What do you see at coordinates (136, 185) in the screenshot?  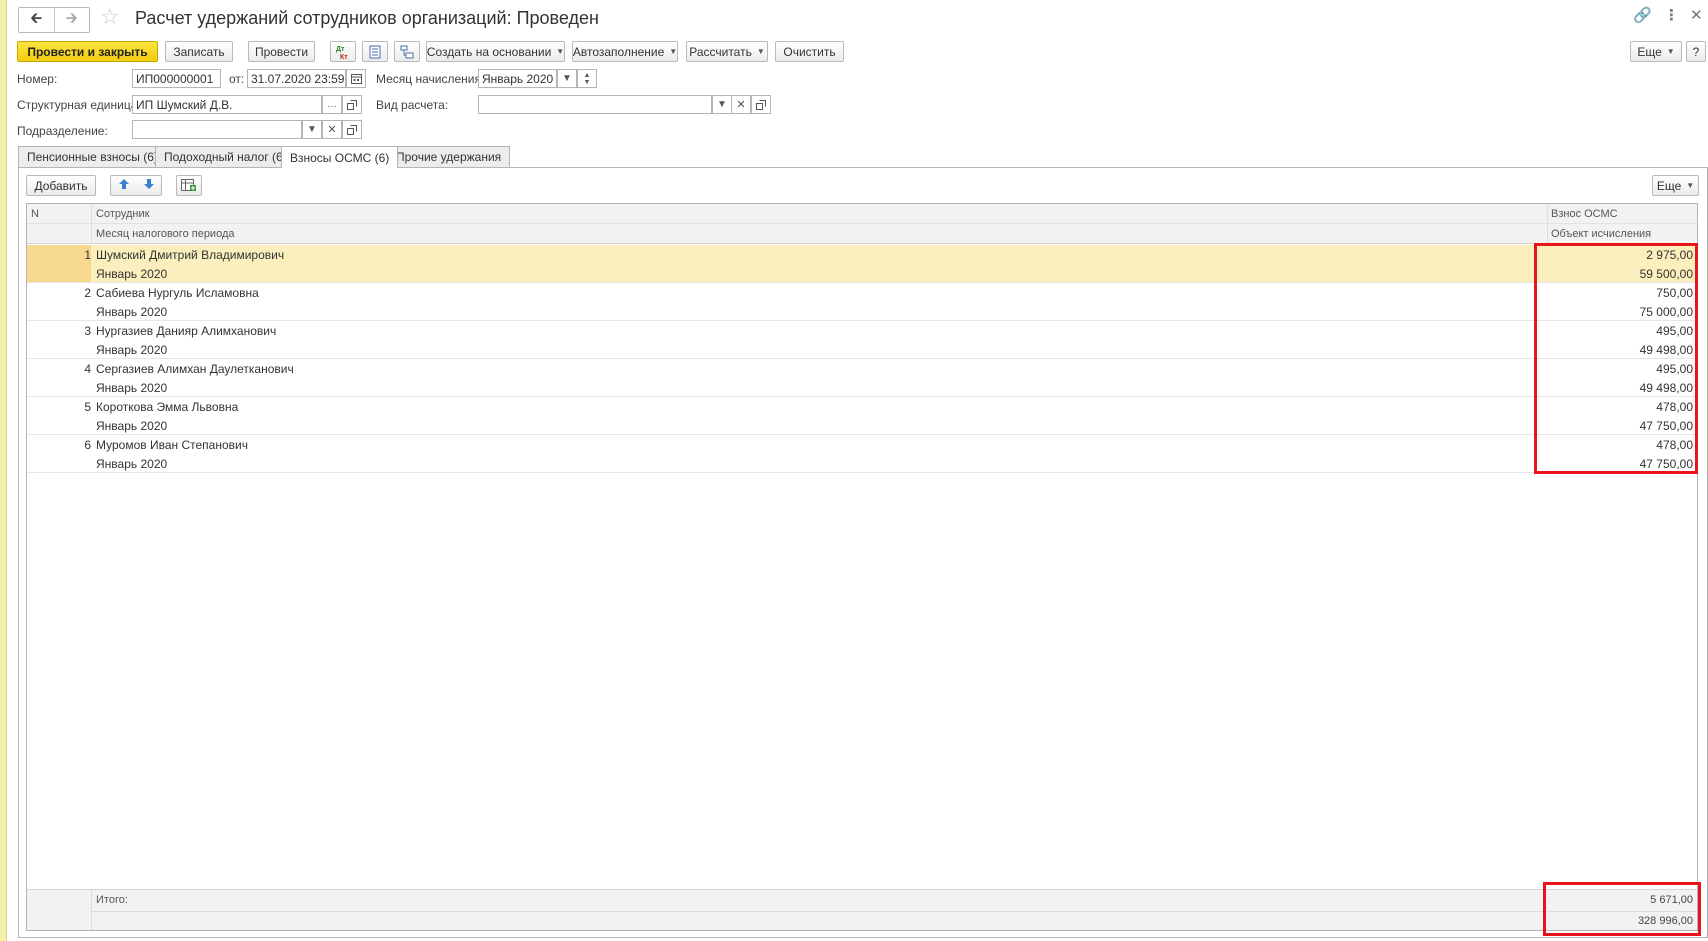 I see `move-buttons` at bounding box center [136, 185].